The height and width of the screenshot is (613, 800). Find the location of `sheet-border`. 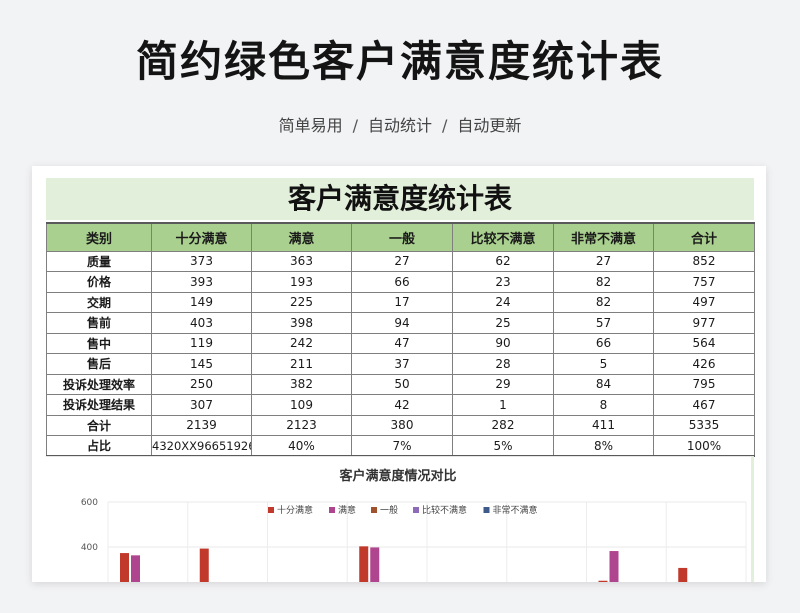

sheet-border is located at coordinates (752, 519).